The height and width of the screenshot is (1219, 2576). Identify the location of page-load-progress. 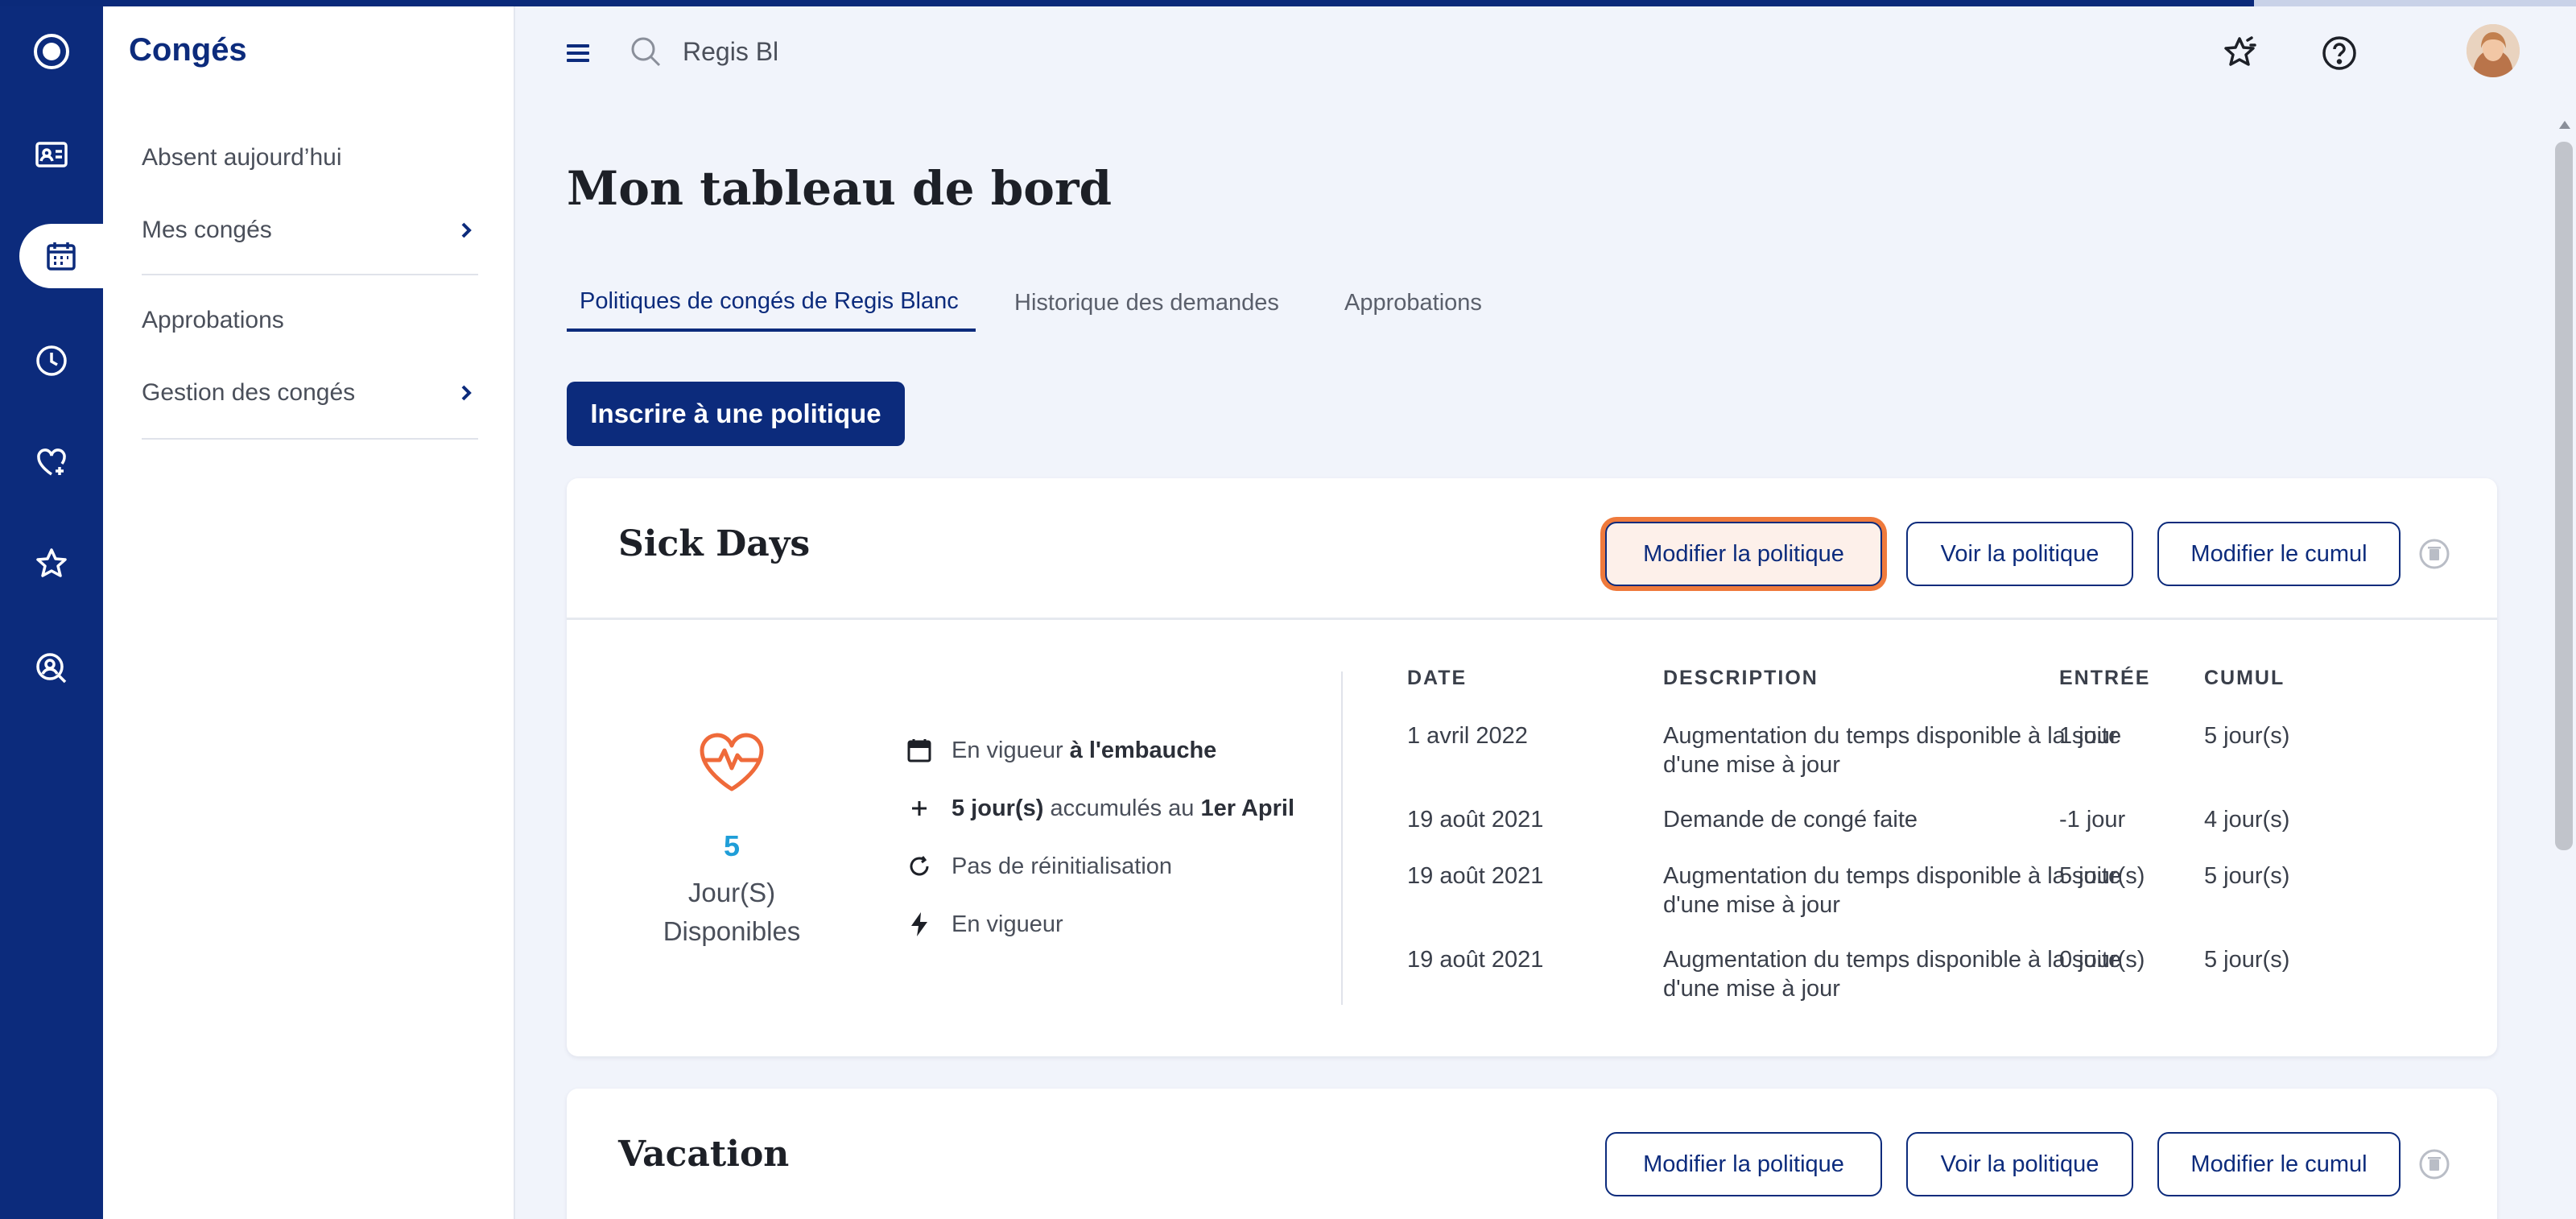
(1127, 3).